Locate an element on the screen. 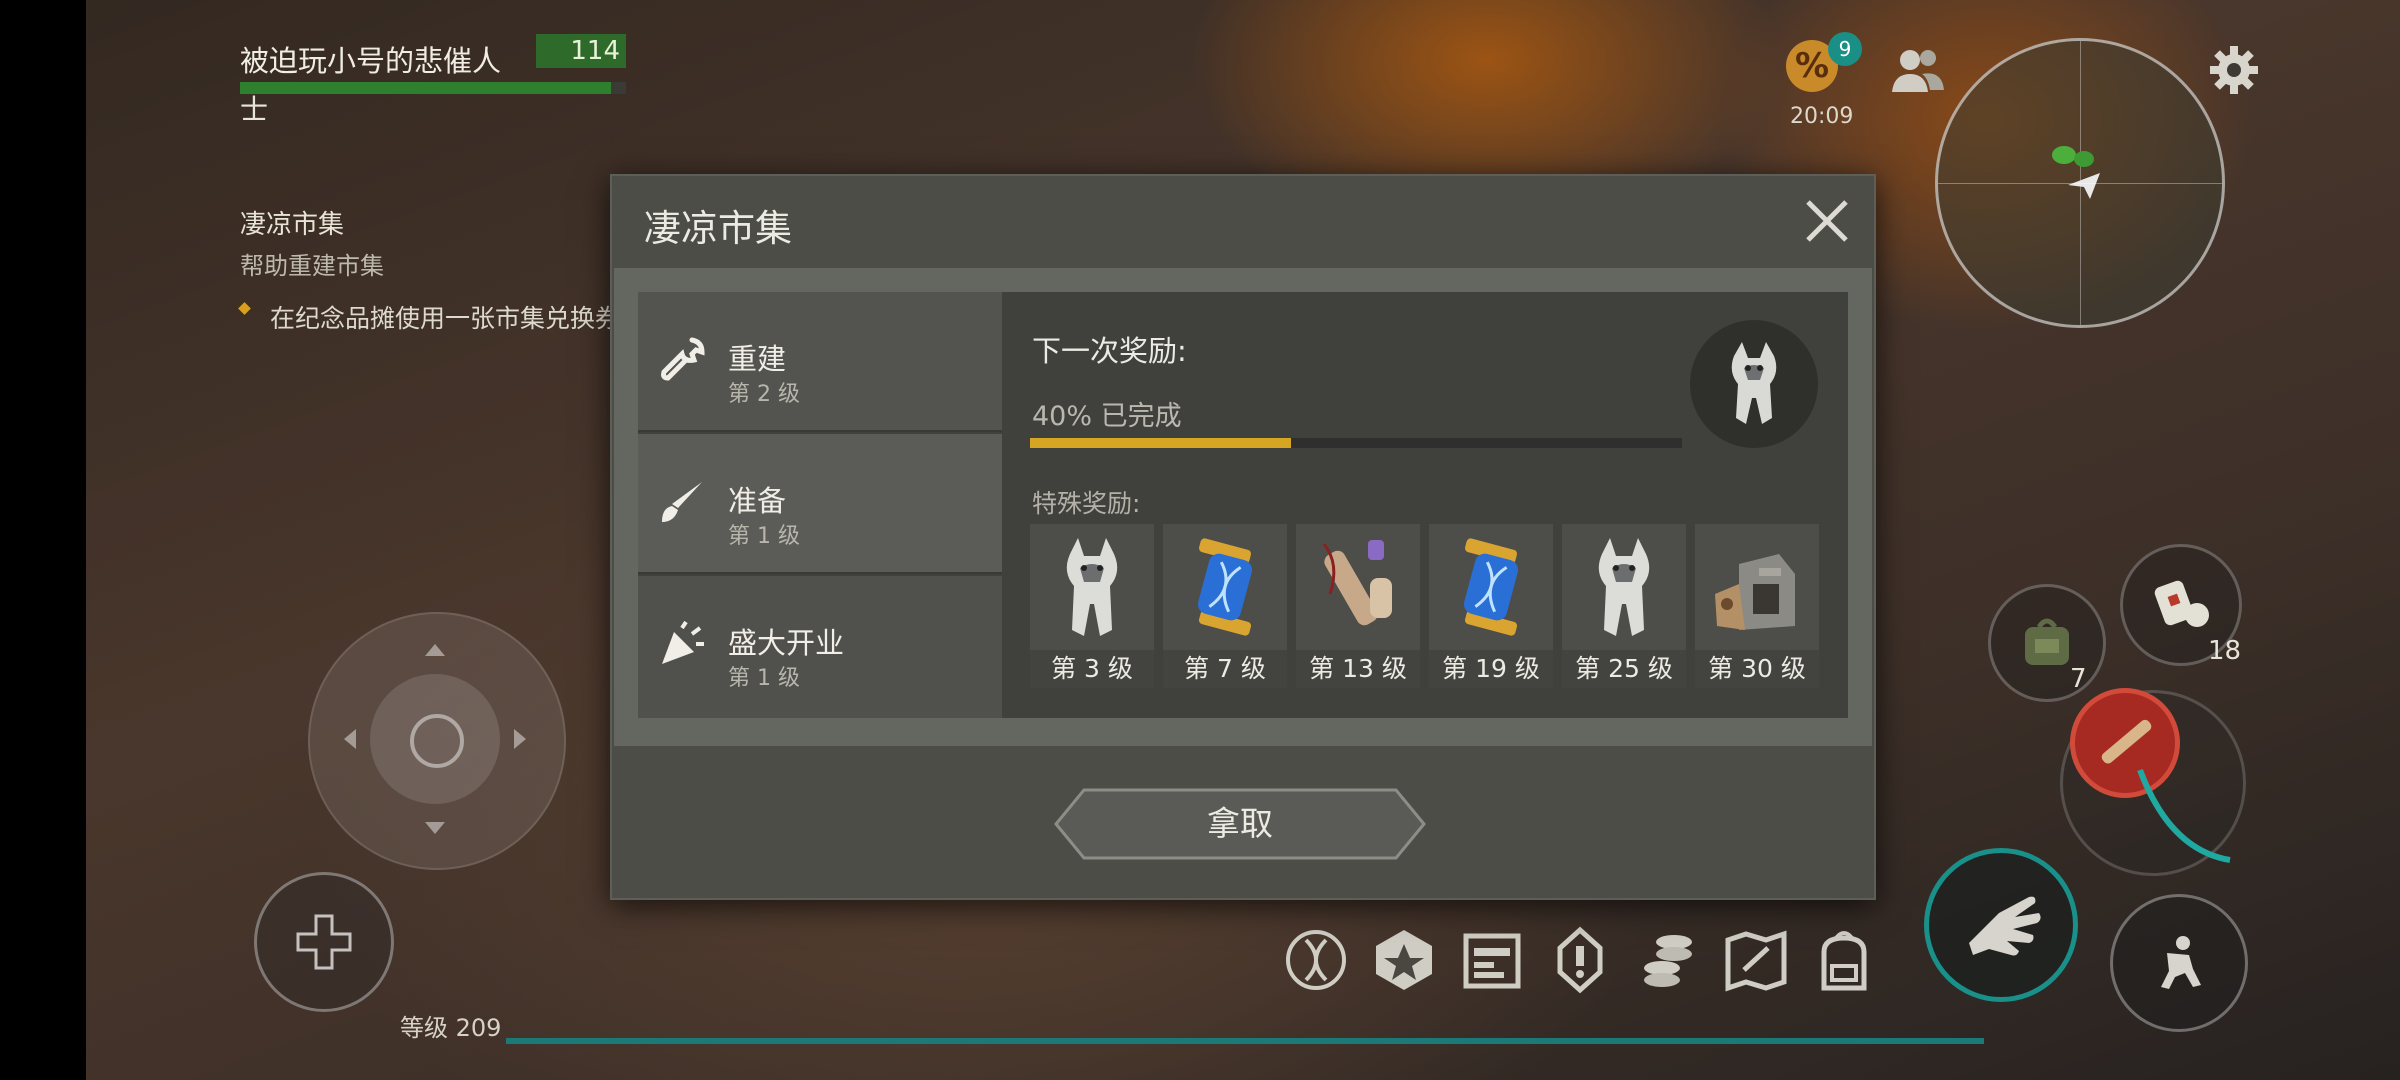 The width and height of the screenshot is (2400, 1080). add-button is located at coordinates (324, 942).